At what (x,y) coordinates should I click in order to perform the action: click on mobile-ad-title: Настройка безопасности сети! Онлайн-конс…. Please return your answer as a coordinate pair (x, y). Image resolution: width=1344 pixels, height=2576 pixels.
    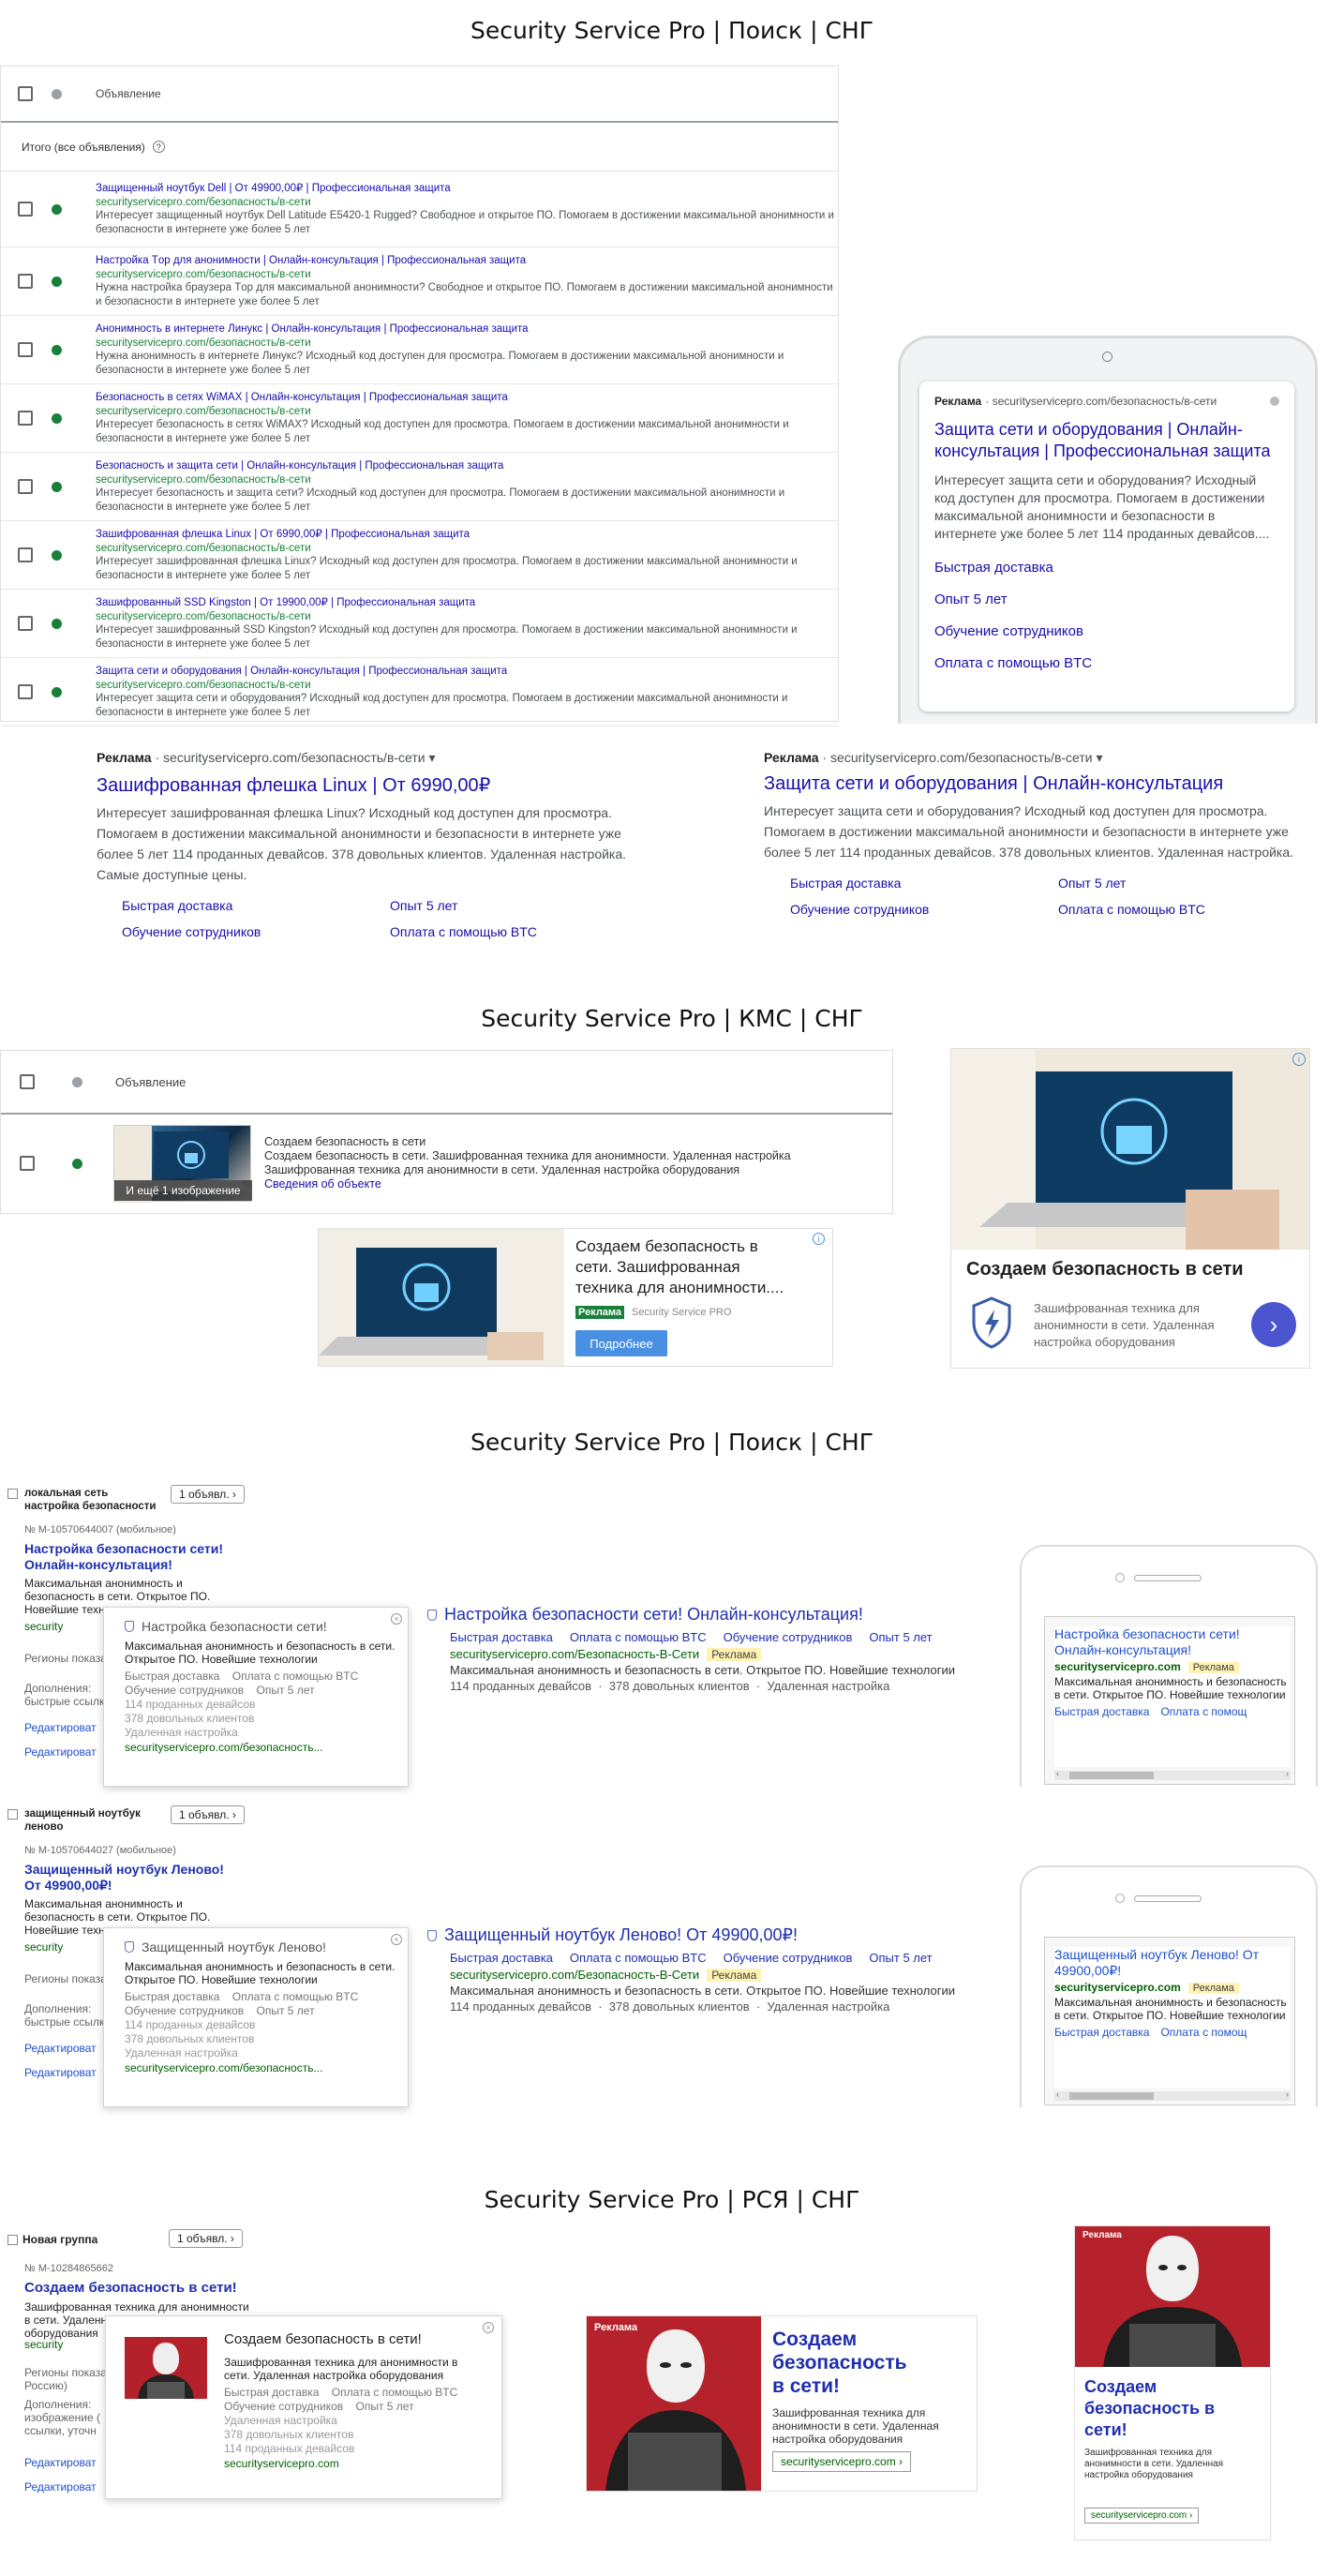
    Looking at the image, I should click on (1172, 1642).